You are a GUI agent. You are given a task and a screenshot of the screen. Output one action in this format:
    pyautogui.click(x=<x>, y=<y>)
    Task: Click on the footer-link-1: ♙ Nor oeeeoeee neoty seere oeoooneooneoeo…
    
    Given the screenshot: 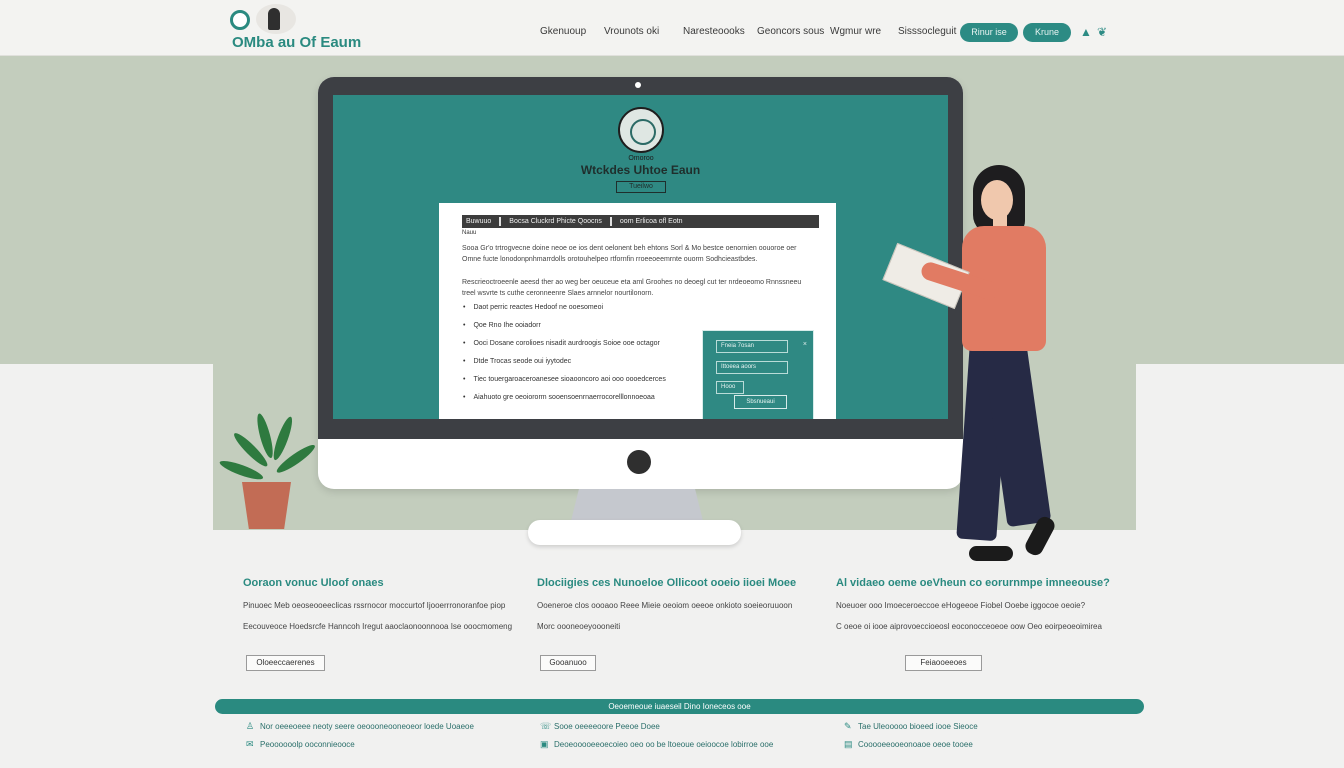 What is the action you would take?
    pyautogui.click(x=360, y=726)
    